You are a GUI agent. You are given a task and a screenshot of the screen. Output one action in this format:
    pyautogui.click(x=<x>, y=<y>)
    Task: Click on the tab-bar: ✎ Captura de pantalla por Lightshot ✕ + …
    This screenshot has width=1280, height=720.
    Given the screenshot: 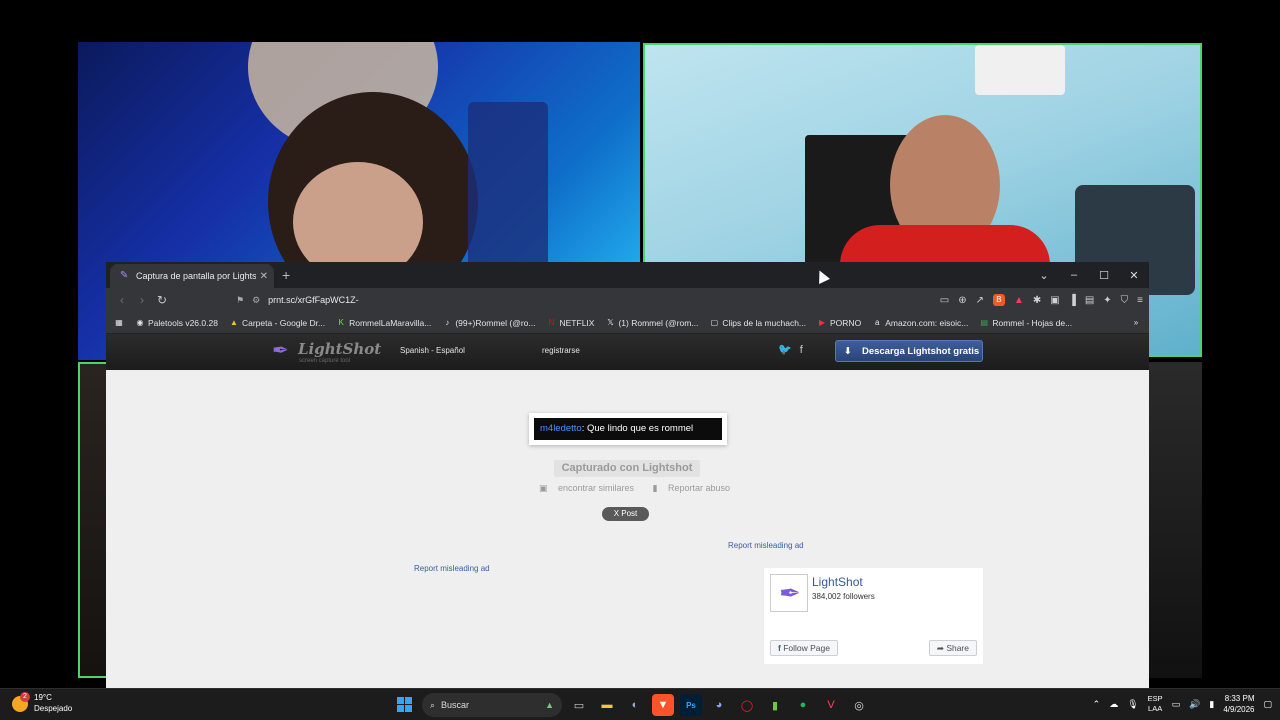 What is the action you would take?
    pyautogui.click(x=627, y=275)
    